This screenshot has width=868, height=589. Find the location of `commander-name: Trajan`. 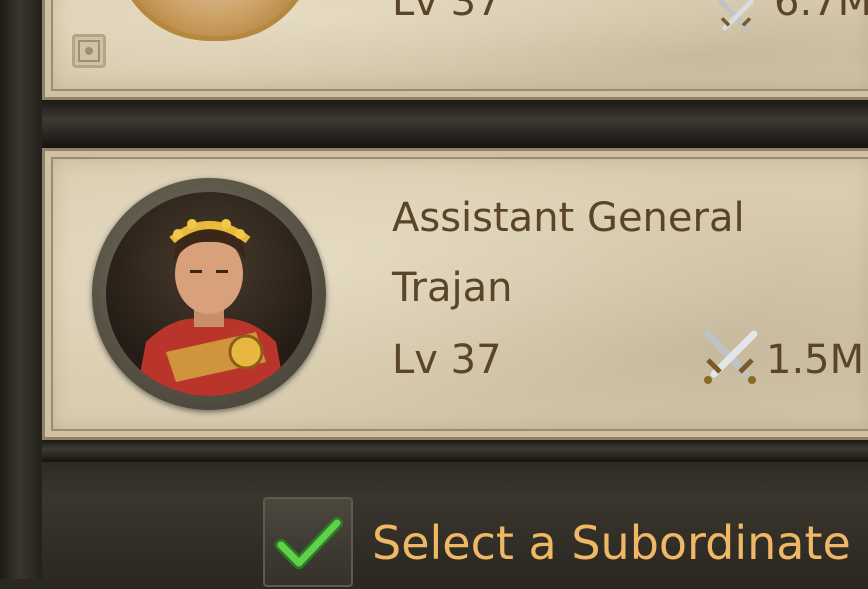

commander-name: Trajan is located at coordinates (452, 288).